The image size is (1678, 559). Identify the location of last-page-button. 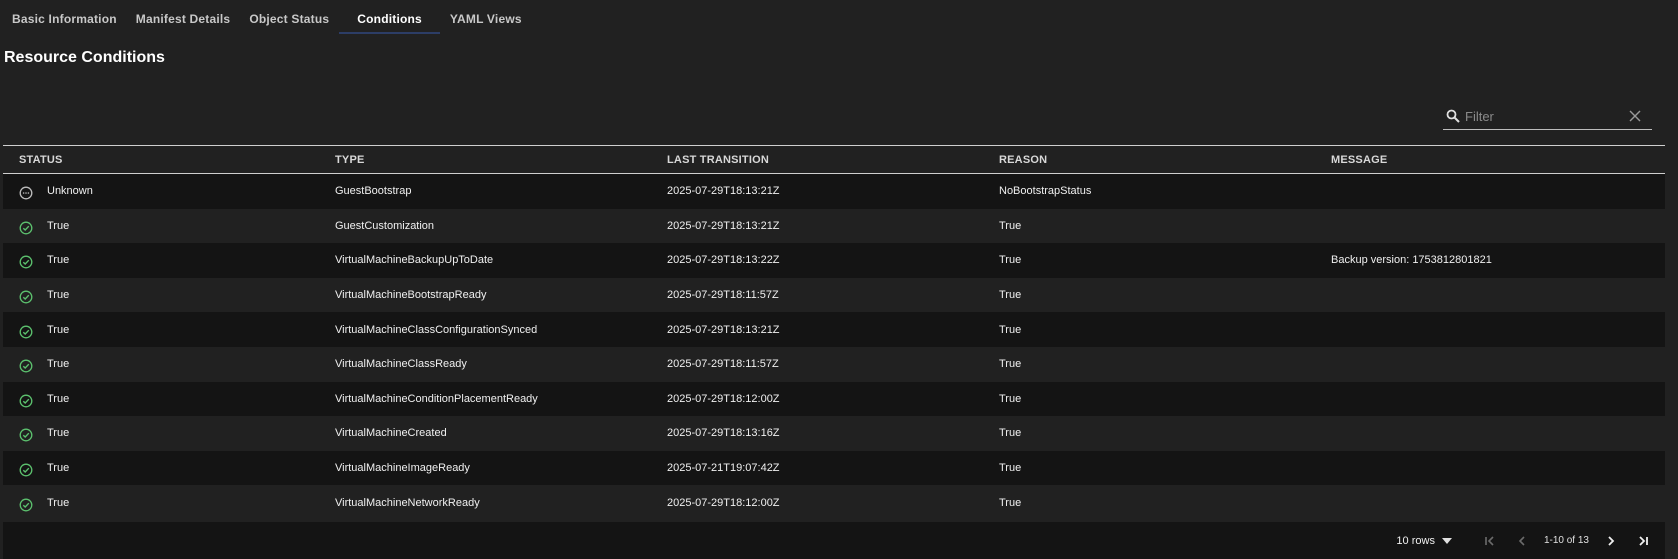
(1643, 541).